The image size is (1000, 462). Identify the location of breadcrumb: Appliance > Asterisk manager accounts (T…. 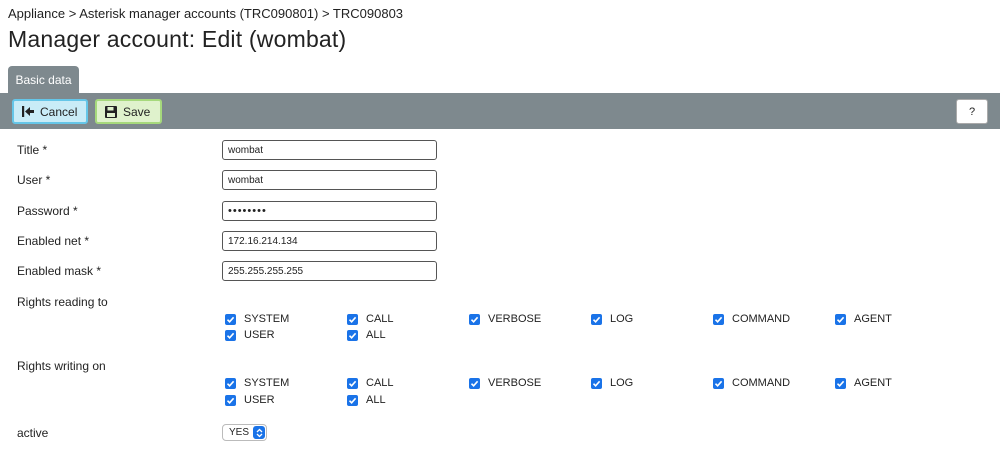
(206, 13).